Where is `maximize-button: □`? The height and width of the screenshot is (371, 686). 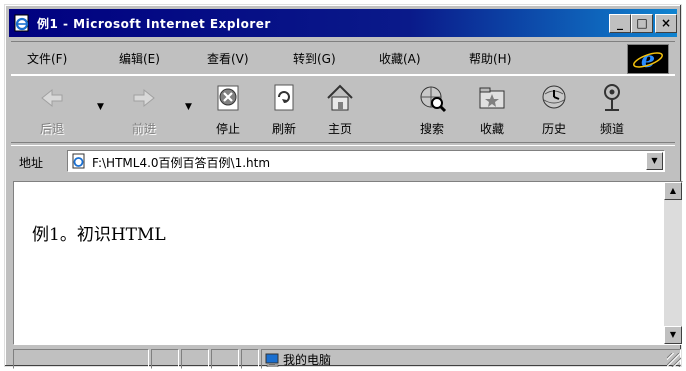
maximize-button: □ is located at coordinates (642, 23).